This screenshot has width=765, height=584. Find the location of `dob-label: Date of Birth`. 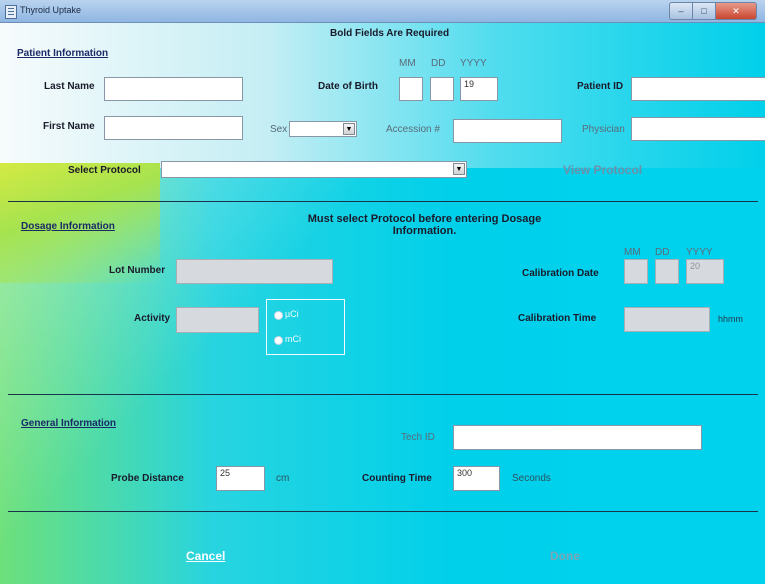

dob-label: Date of Birth is located at coordinates (348, 86).